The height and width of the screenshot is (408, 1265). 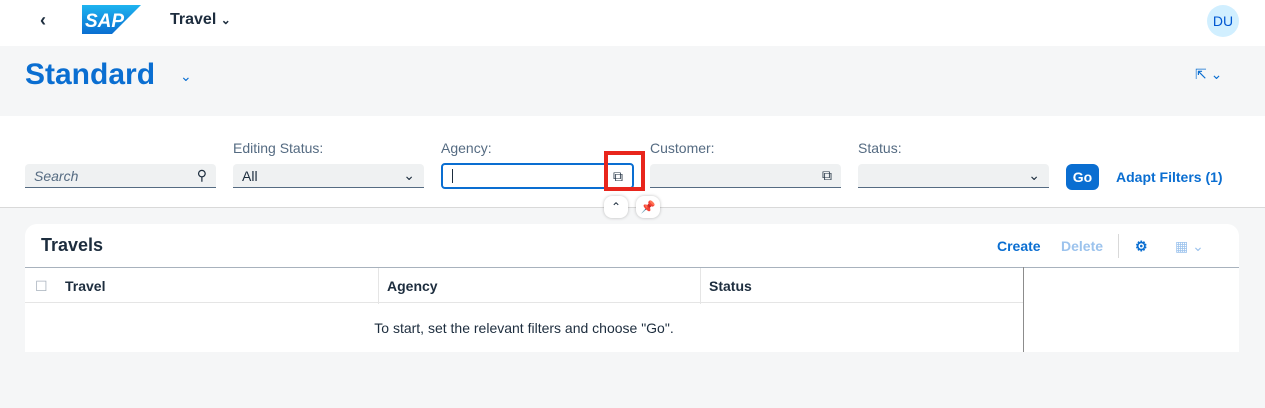 I want to click on toolbar-divider, so click(x=1118, y=246).